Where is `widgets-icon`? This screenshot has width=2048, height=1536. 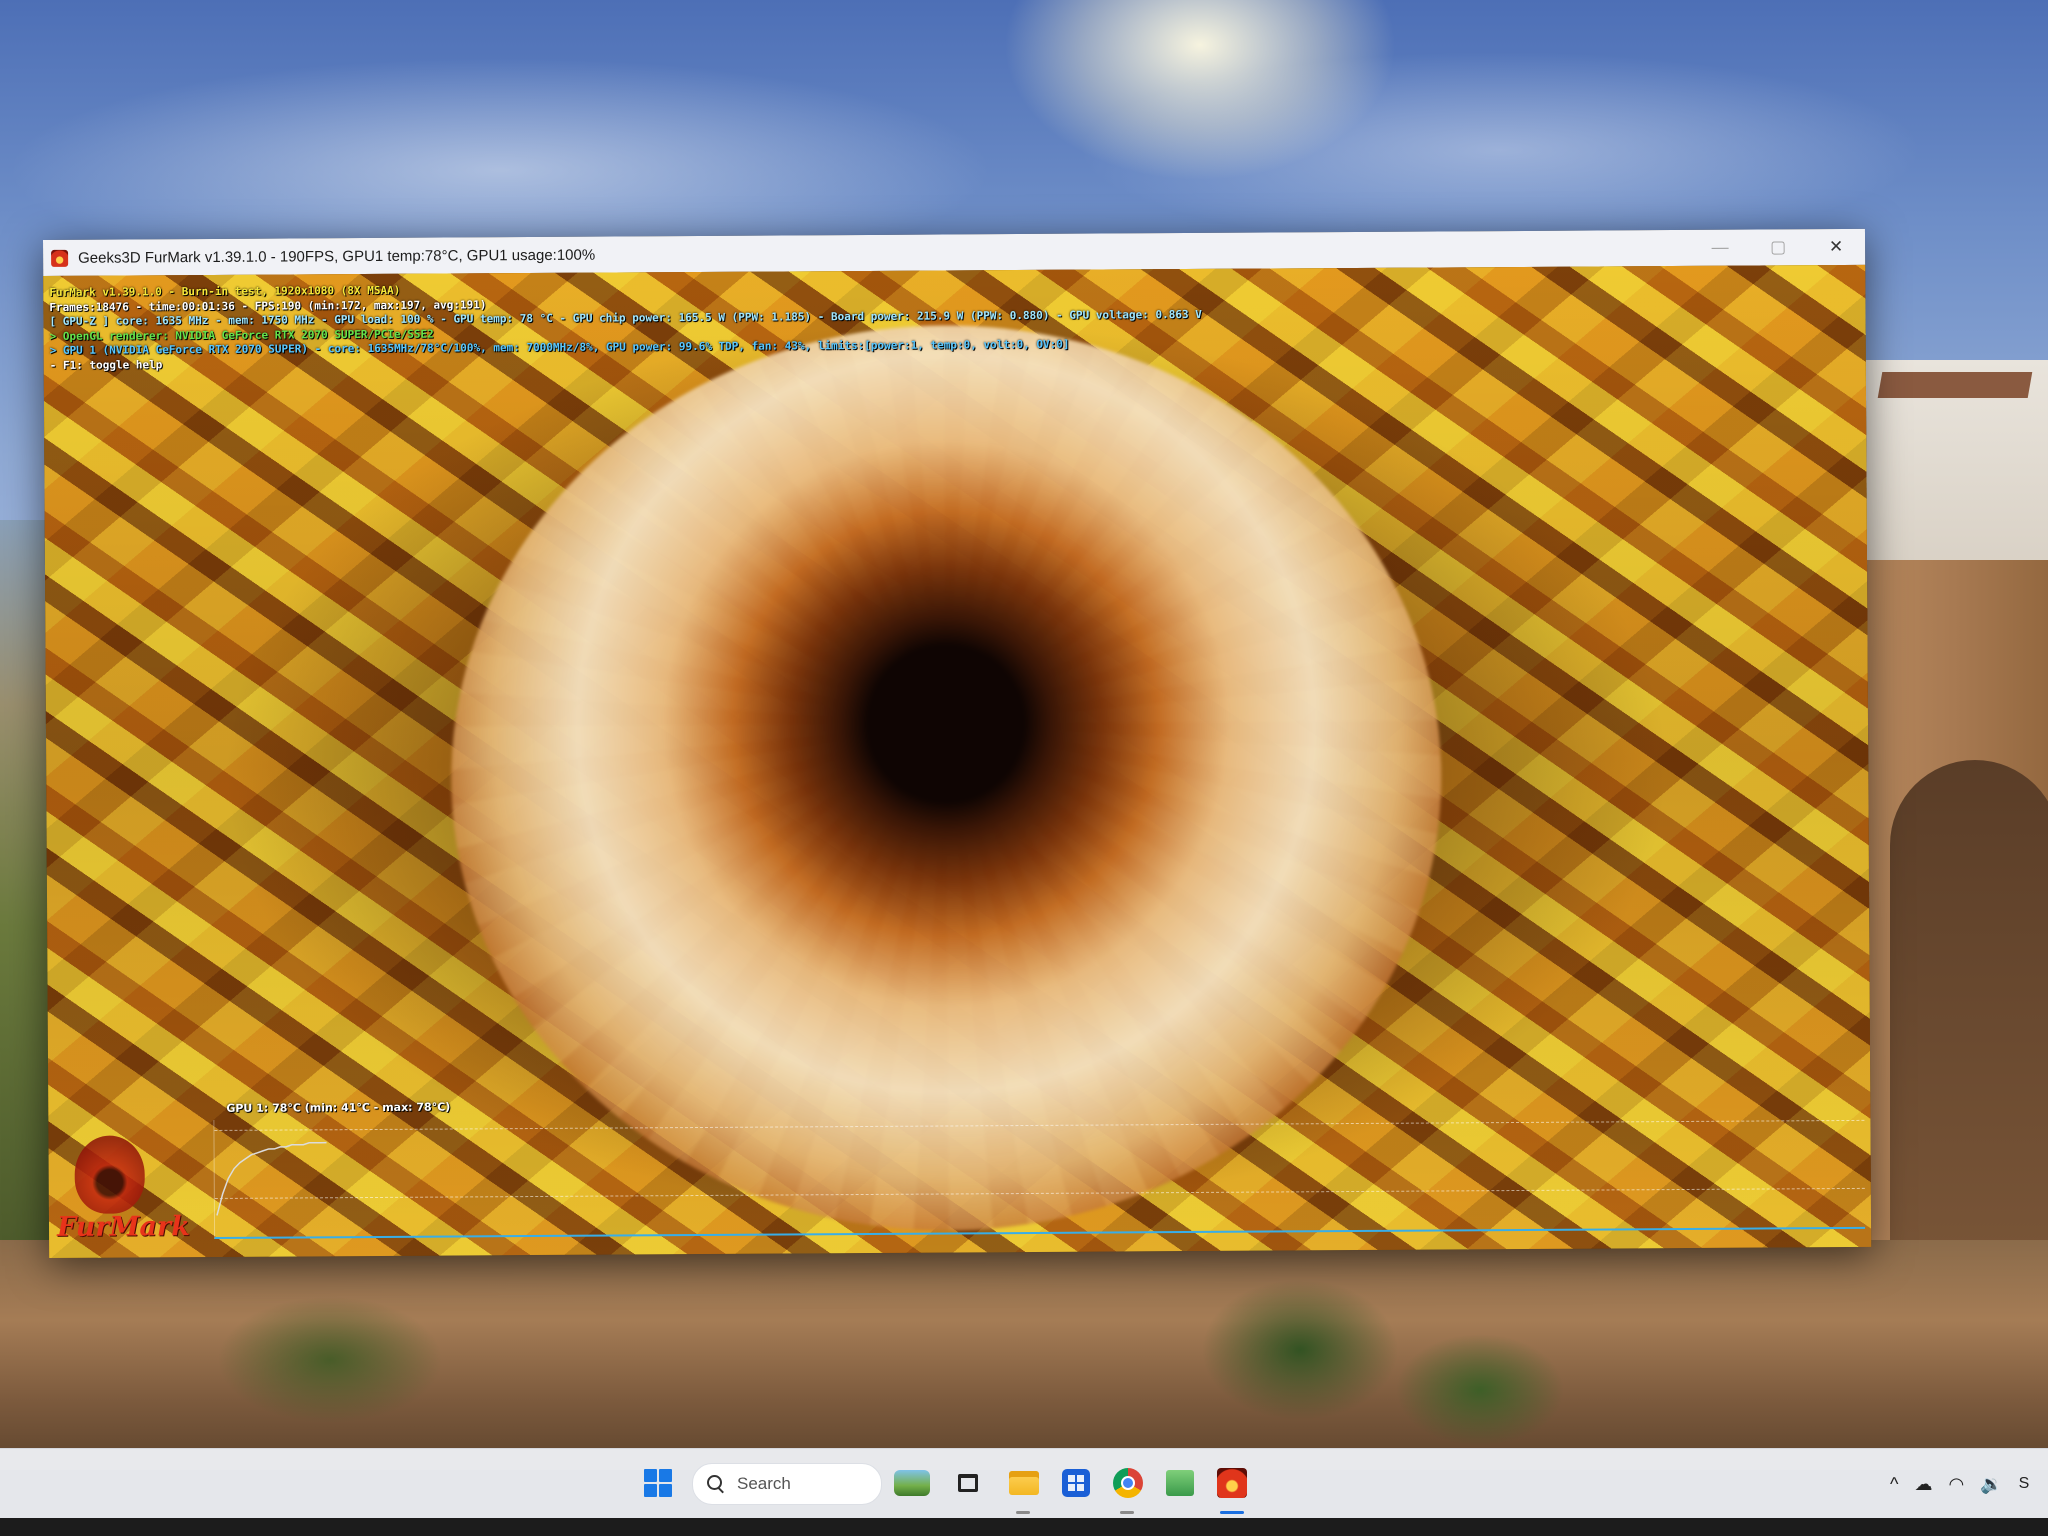
widgets-icon is located at coordinates (912, 1483).